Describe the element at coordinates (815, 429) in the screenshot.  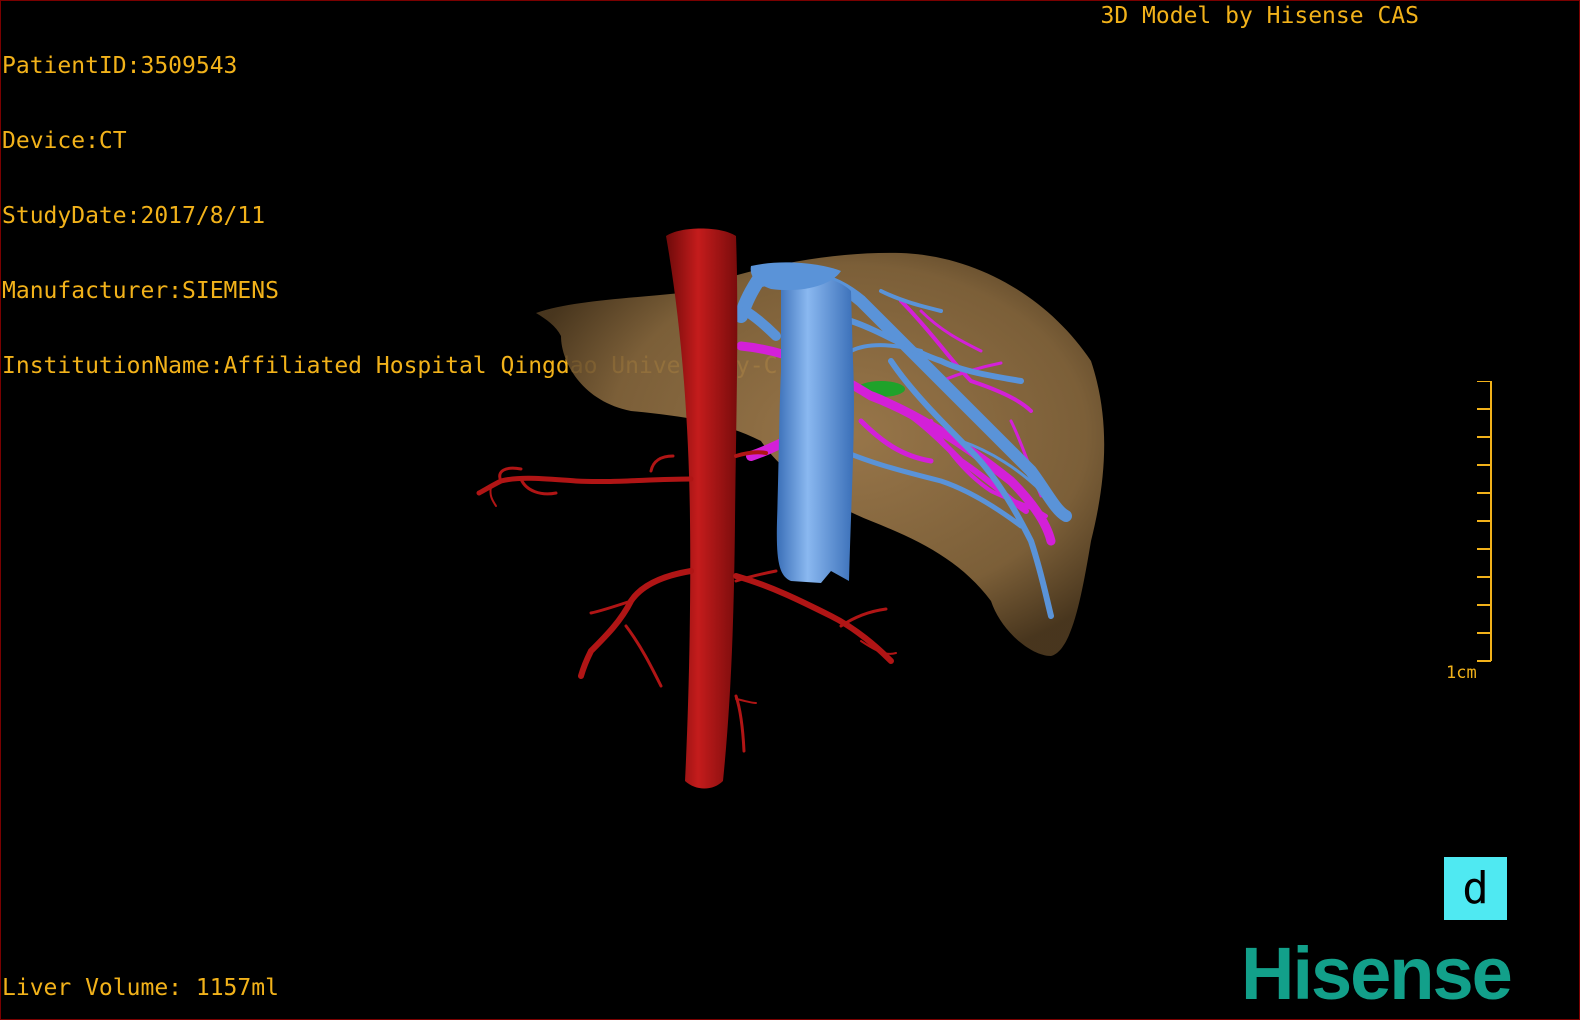
I see `inferior-vena-cava` at that location.